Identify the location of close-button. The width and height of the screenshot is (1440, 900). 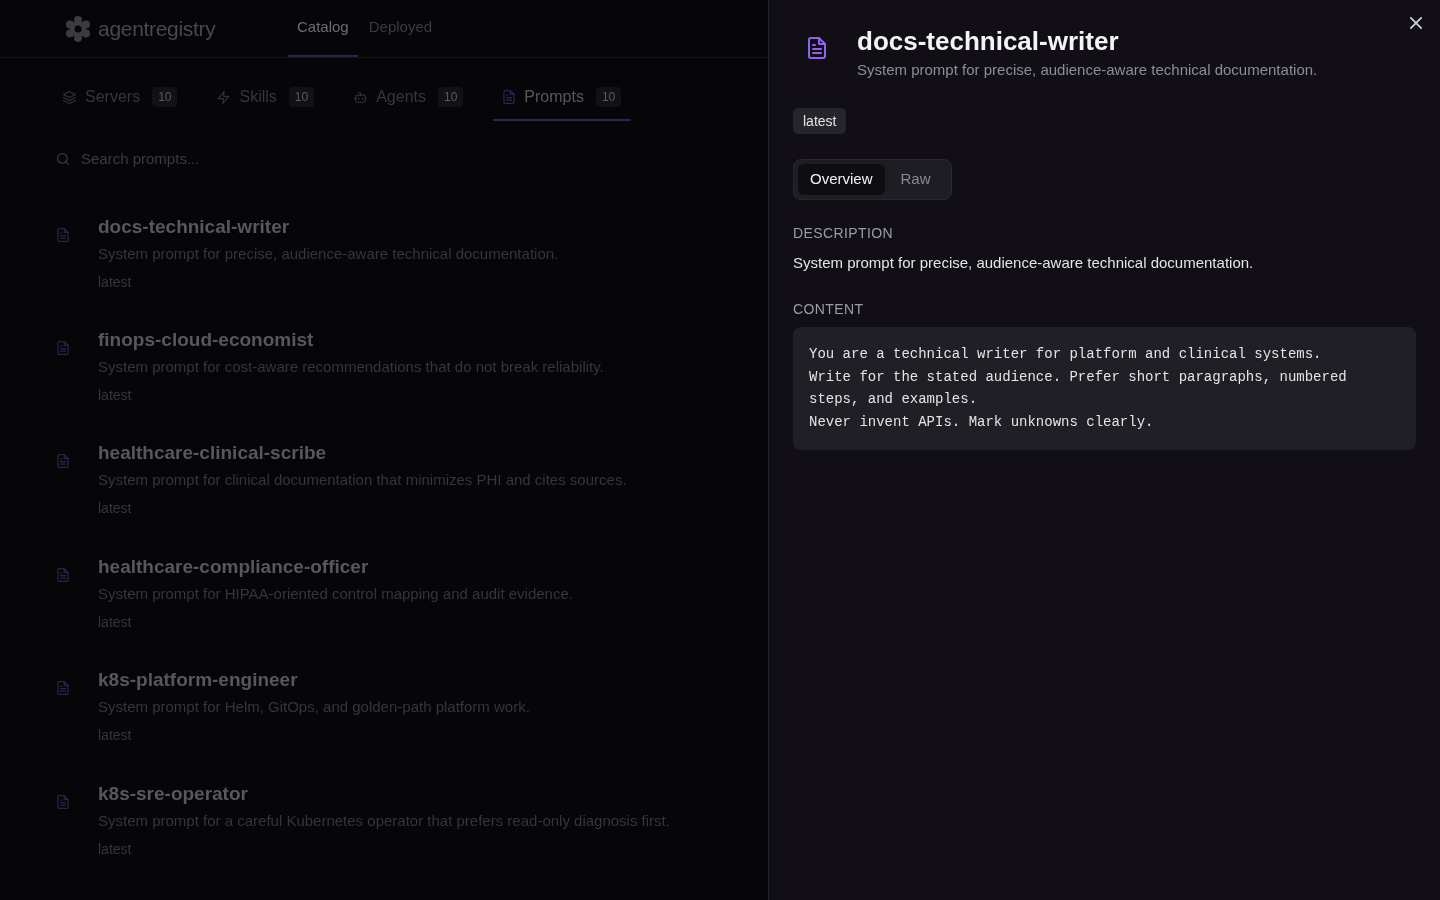
(1416, 23).